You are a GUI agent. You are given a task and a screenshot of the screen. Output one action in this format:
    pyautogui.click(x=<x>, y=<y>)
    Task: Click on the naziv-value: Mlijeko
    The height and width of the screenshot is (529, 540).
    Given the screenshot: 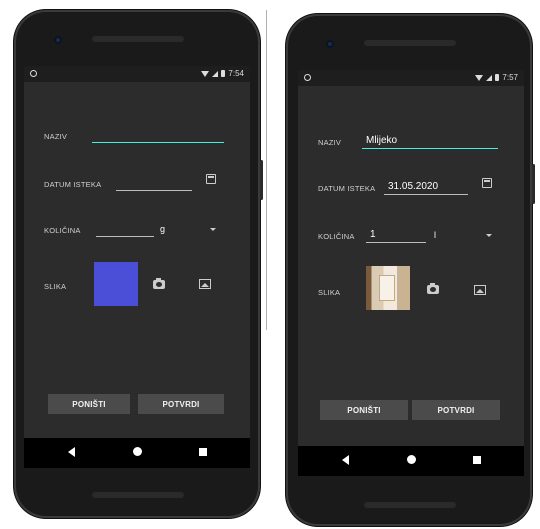 What is the action you would take?
    pyautogui.click(x=382, y=140)
    